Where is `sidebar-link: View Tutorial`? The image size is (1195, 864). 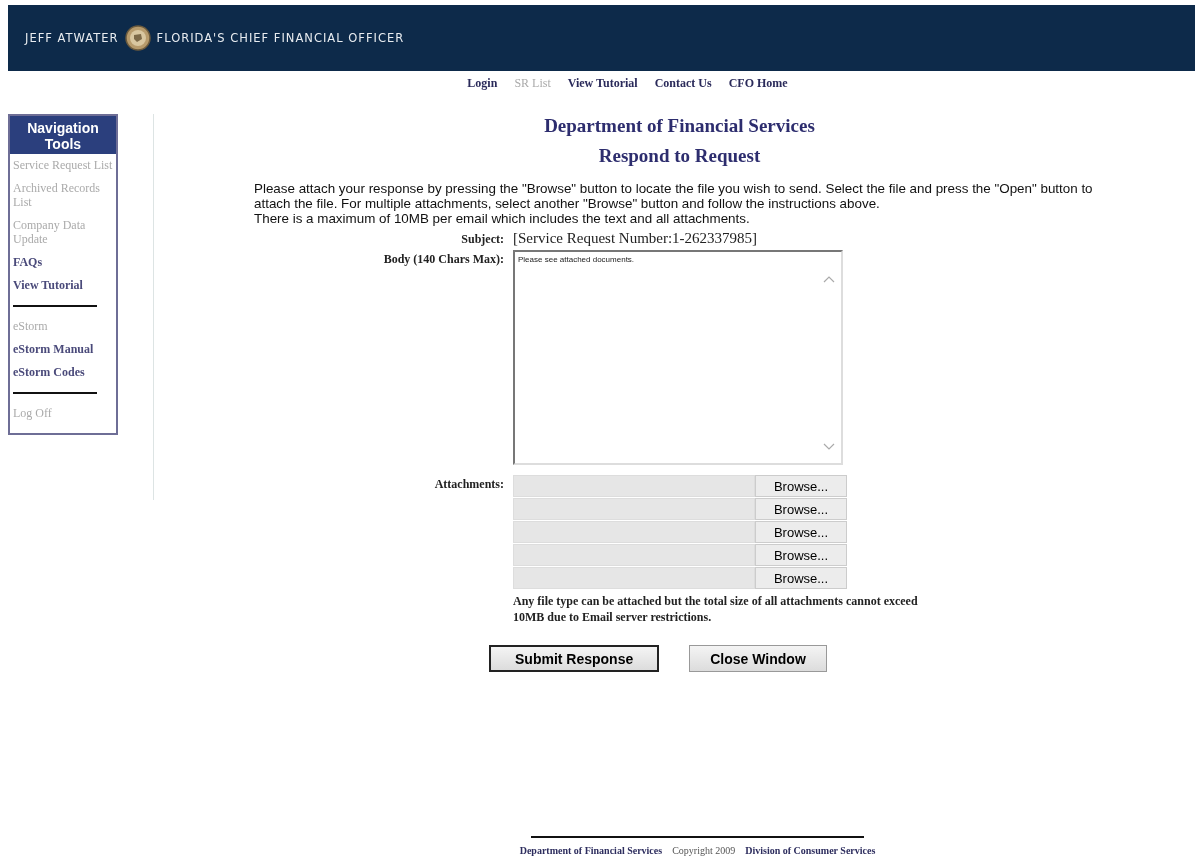 sidebar-link: View Tutorial is located at coordinates (63, 285).